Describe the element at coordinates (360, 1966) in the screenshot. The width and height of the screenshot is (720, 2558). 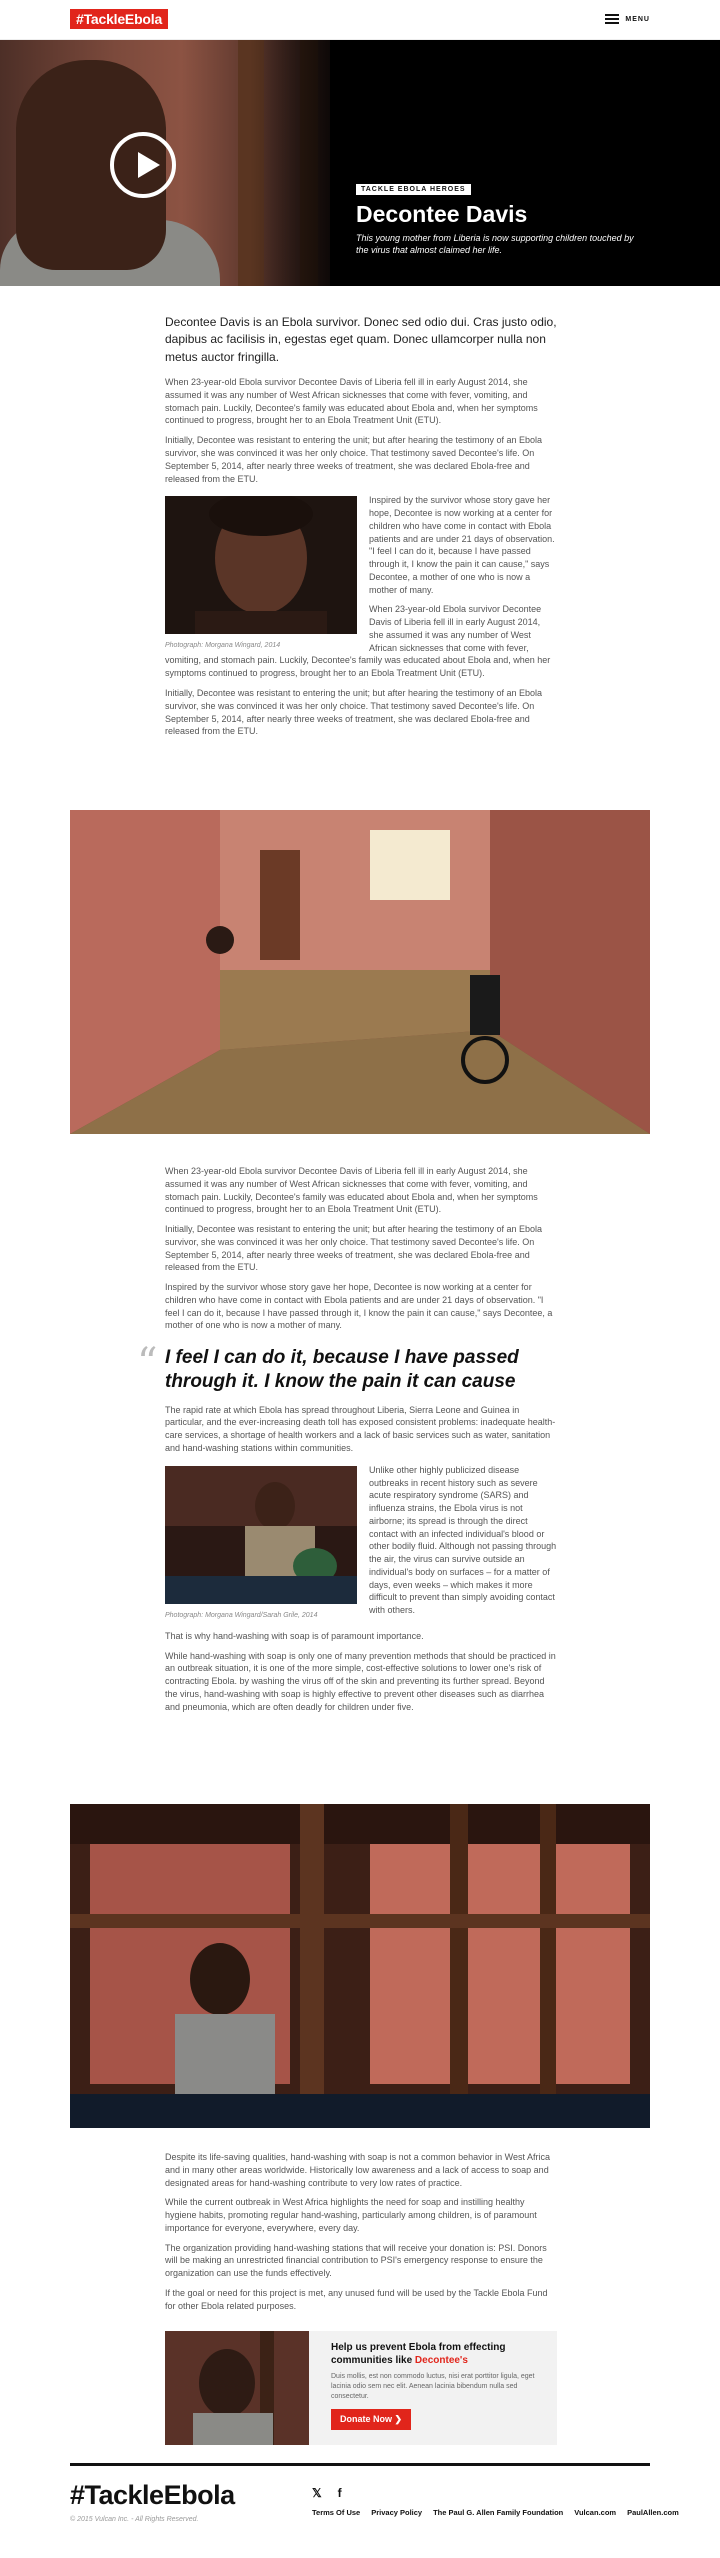
I see `bunk-photo` at that location.